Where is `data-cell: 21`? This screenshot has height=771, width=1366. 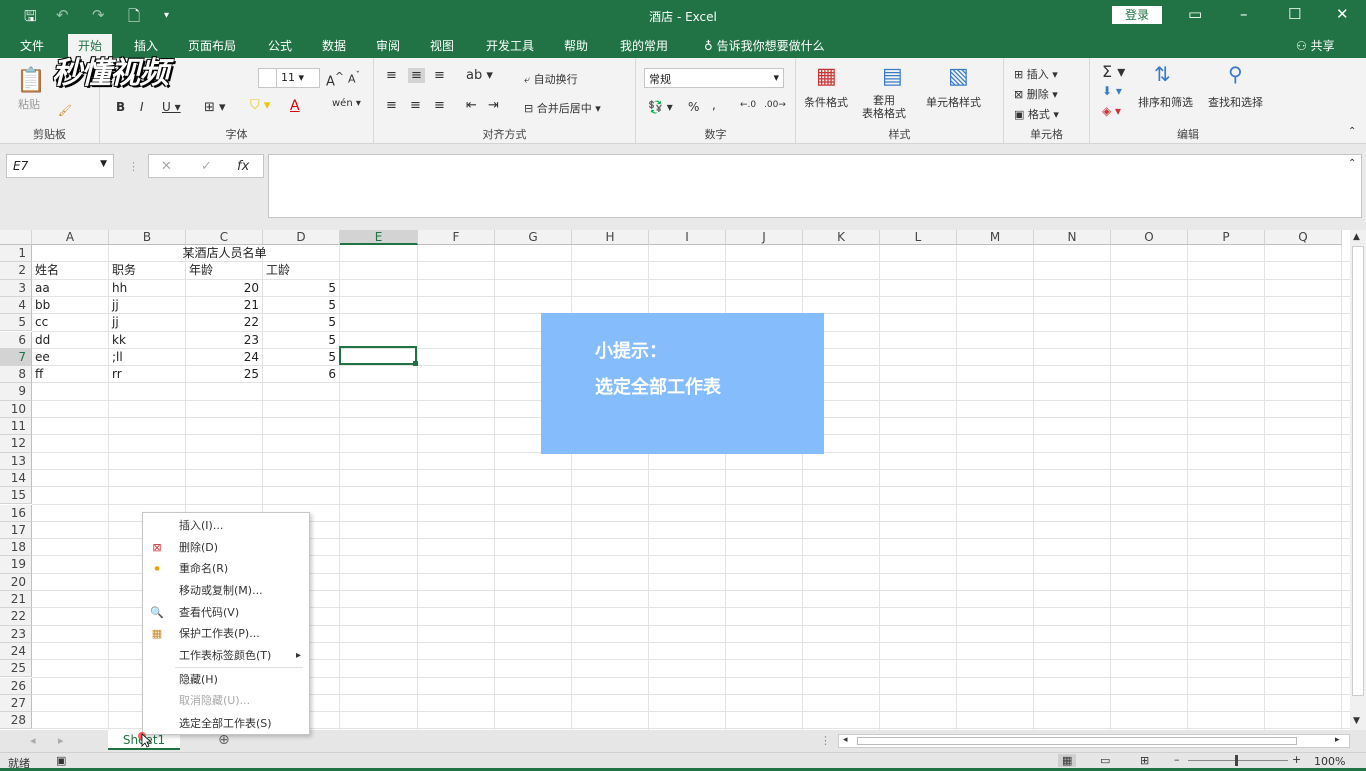 data-cell: 21 is located at coordinates (222, 305).